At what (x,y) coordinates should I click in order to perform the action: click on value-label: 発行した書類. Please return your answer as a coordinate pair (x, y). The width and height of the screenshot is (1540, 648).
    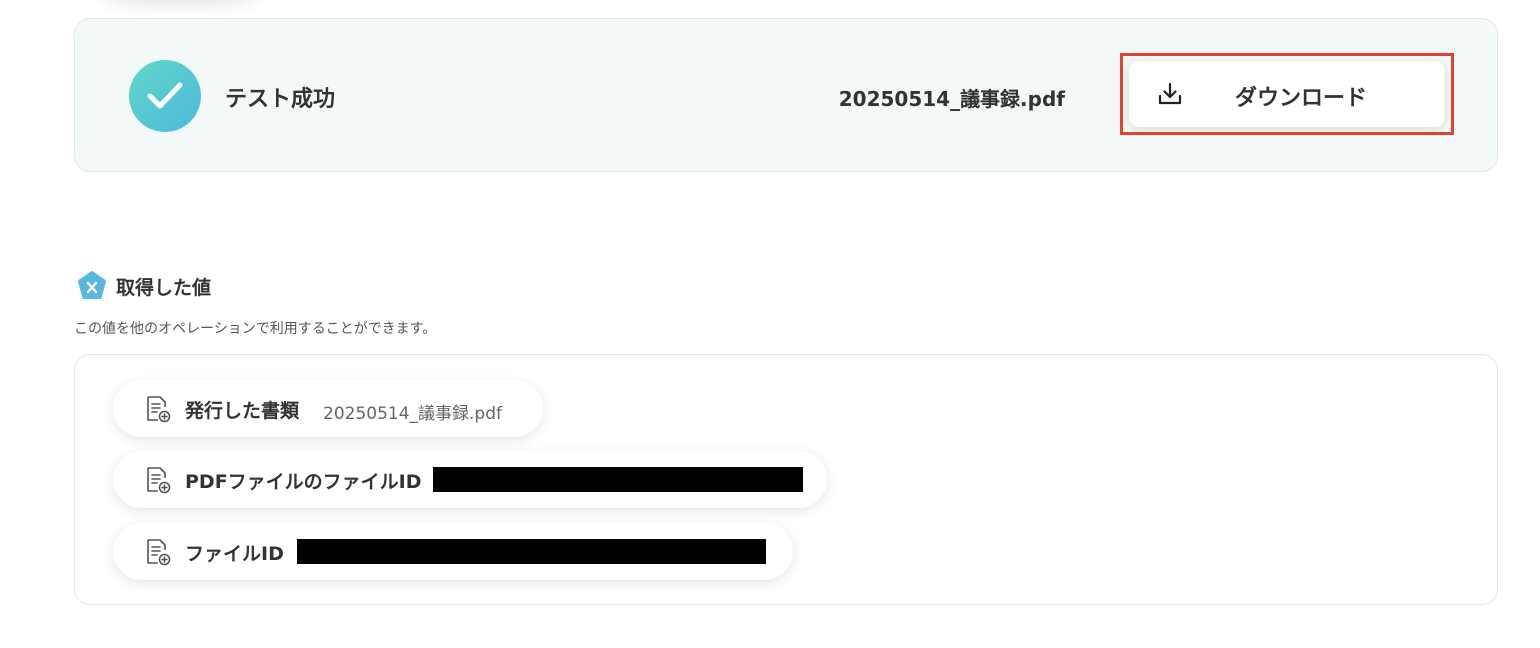
    Looking at the image, I should click on (242, 411).